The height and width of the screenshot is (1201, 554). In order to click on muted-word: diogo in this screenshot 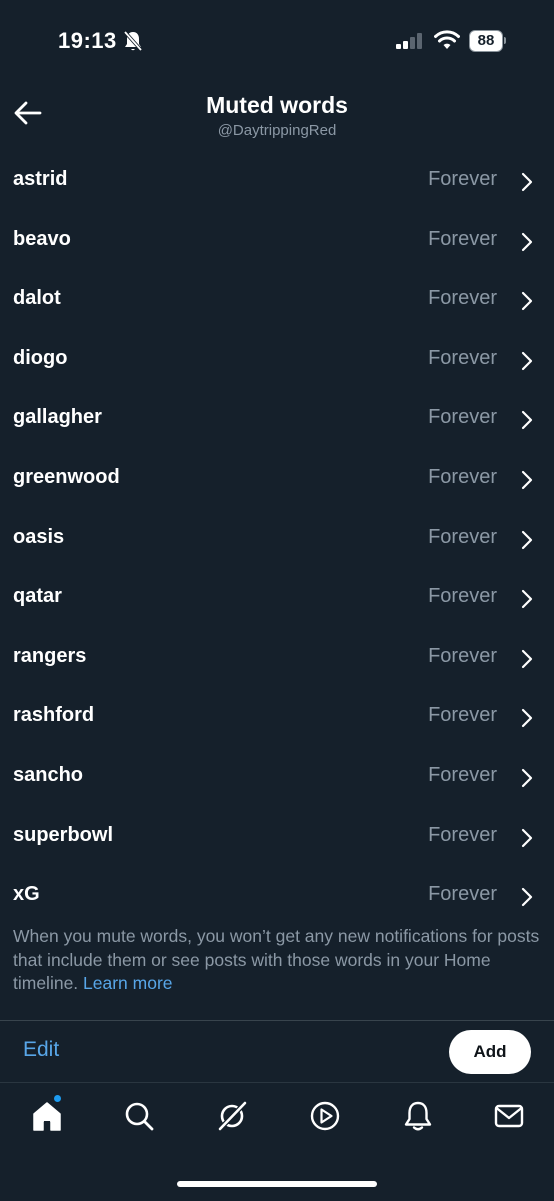, I will do `click(40, 357)`.